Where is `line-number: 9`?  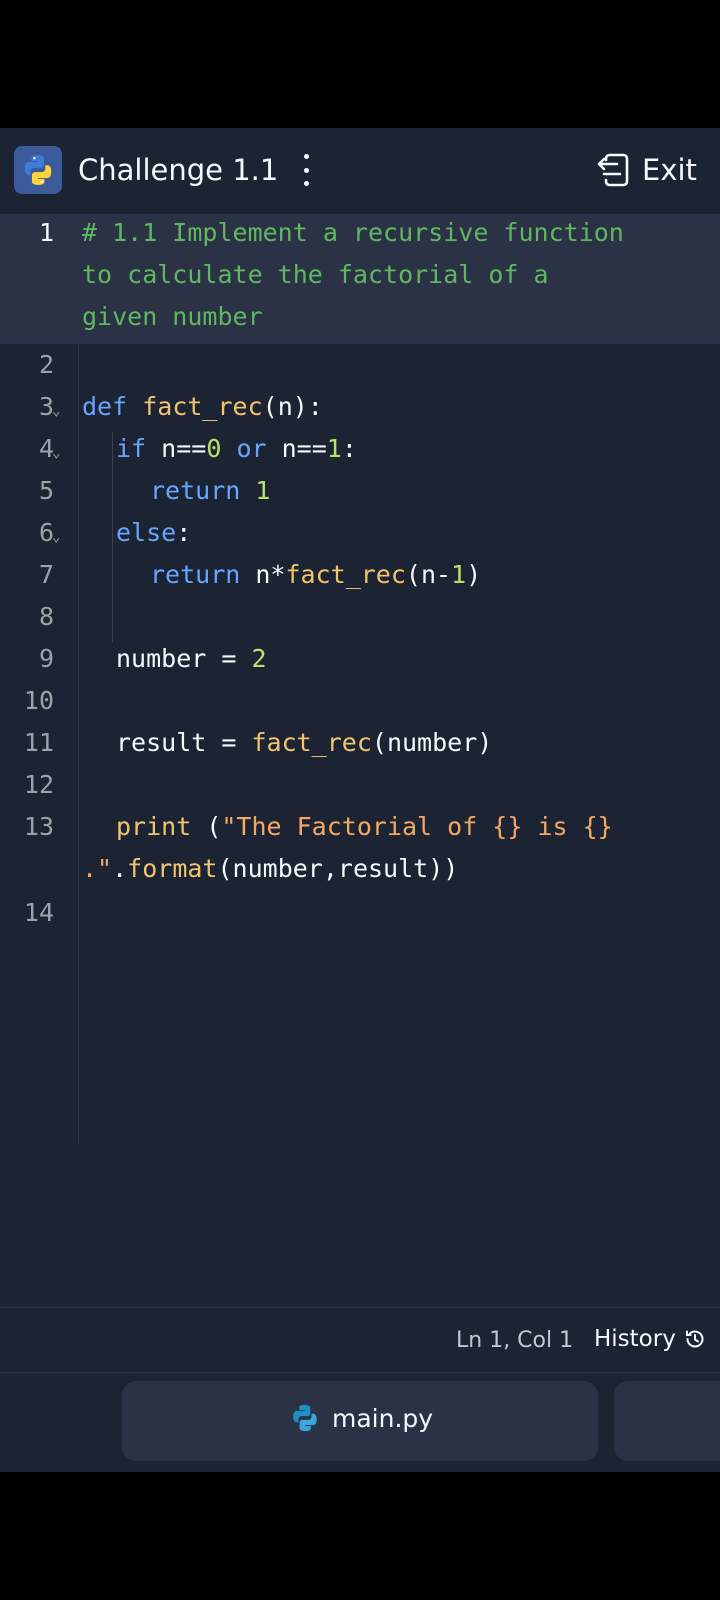 line-number: 9 is located at coordinates (46, 658).